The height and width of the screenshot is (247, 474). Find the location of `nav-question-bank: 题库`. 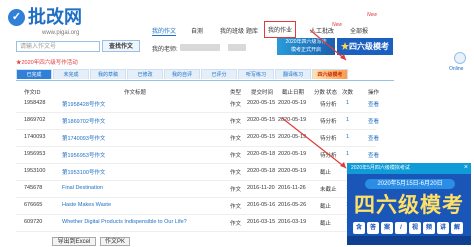

nav-question-bank: 题库 is located at coordinates (252, 30).